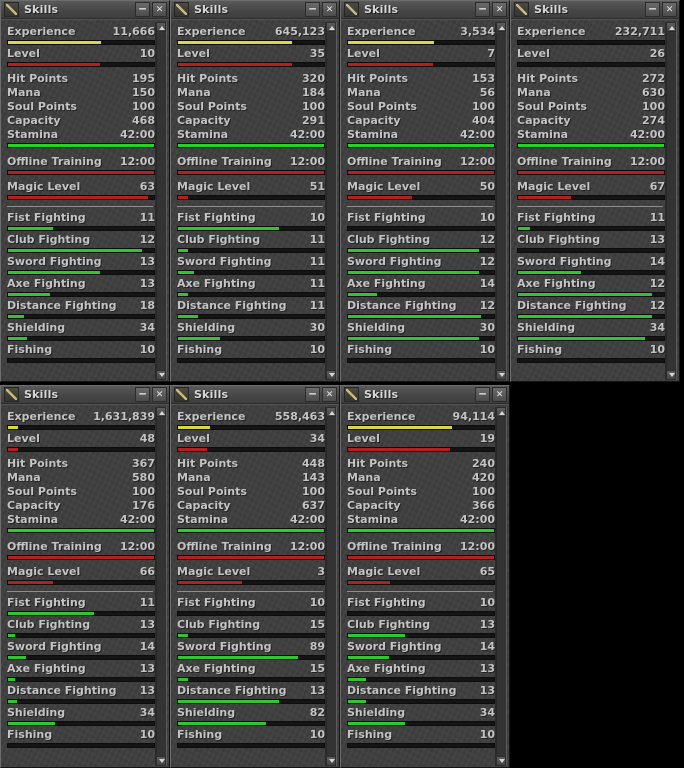 The height and width of the screenshot is (768, 684). What do you see at coordinates (38, 463) in the screenshot?
I see `hit-points-label: Hit Points` at bounding box center [38, 463].